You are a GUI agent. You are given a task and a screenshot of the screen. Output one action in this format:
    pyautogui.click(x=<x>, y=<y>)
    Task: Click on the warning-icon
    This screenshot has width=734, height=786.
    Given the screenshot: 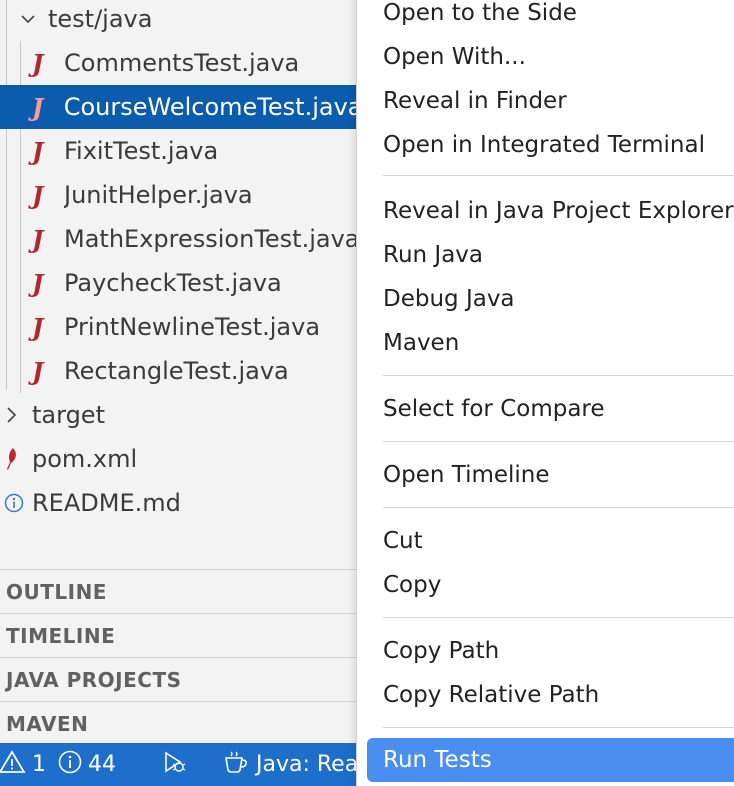 What is the action you would take?
    pyautogui.click(x=13, y=764)
    